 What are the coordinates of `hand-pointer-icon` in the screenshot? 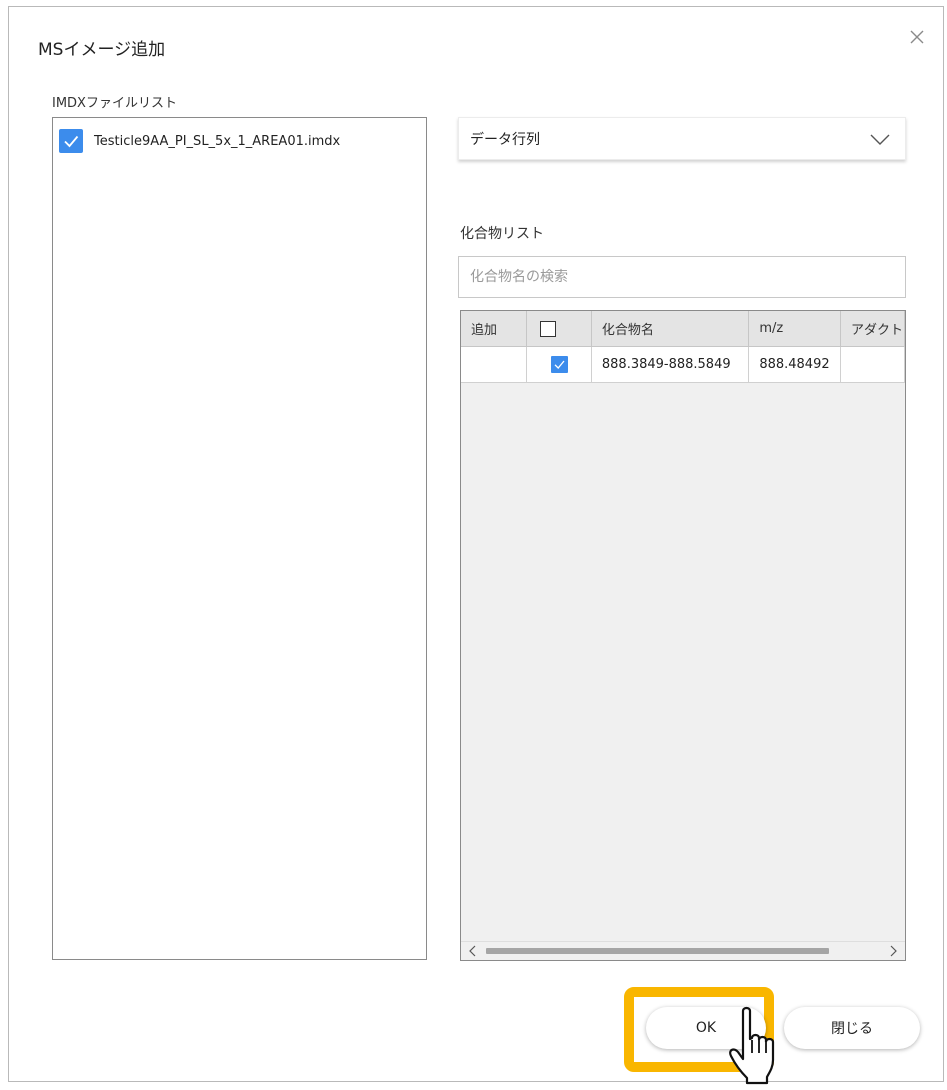 It's located at (752, 1045).